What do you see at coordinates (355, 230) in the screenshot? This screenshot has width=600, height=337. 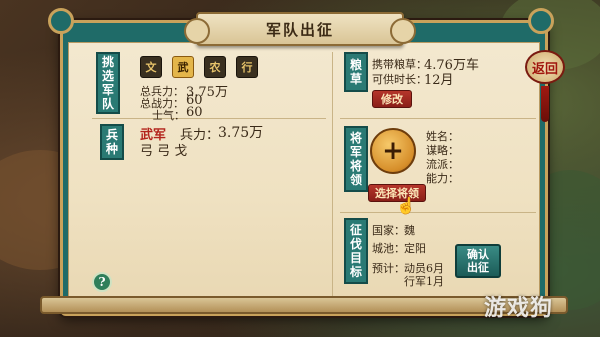 I see `label-char: 征` at bounding box center [355, 230].